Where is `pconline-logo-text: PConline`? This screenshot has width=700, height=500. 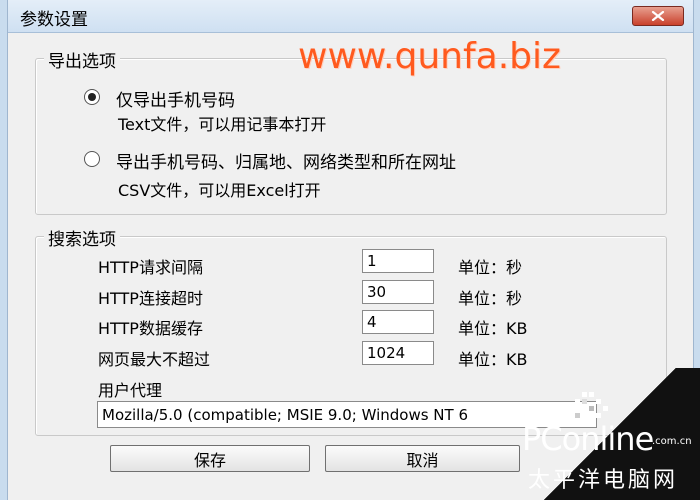 pconline-logo-text: PConline is located at coordinates (588, 439).